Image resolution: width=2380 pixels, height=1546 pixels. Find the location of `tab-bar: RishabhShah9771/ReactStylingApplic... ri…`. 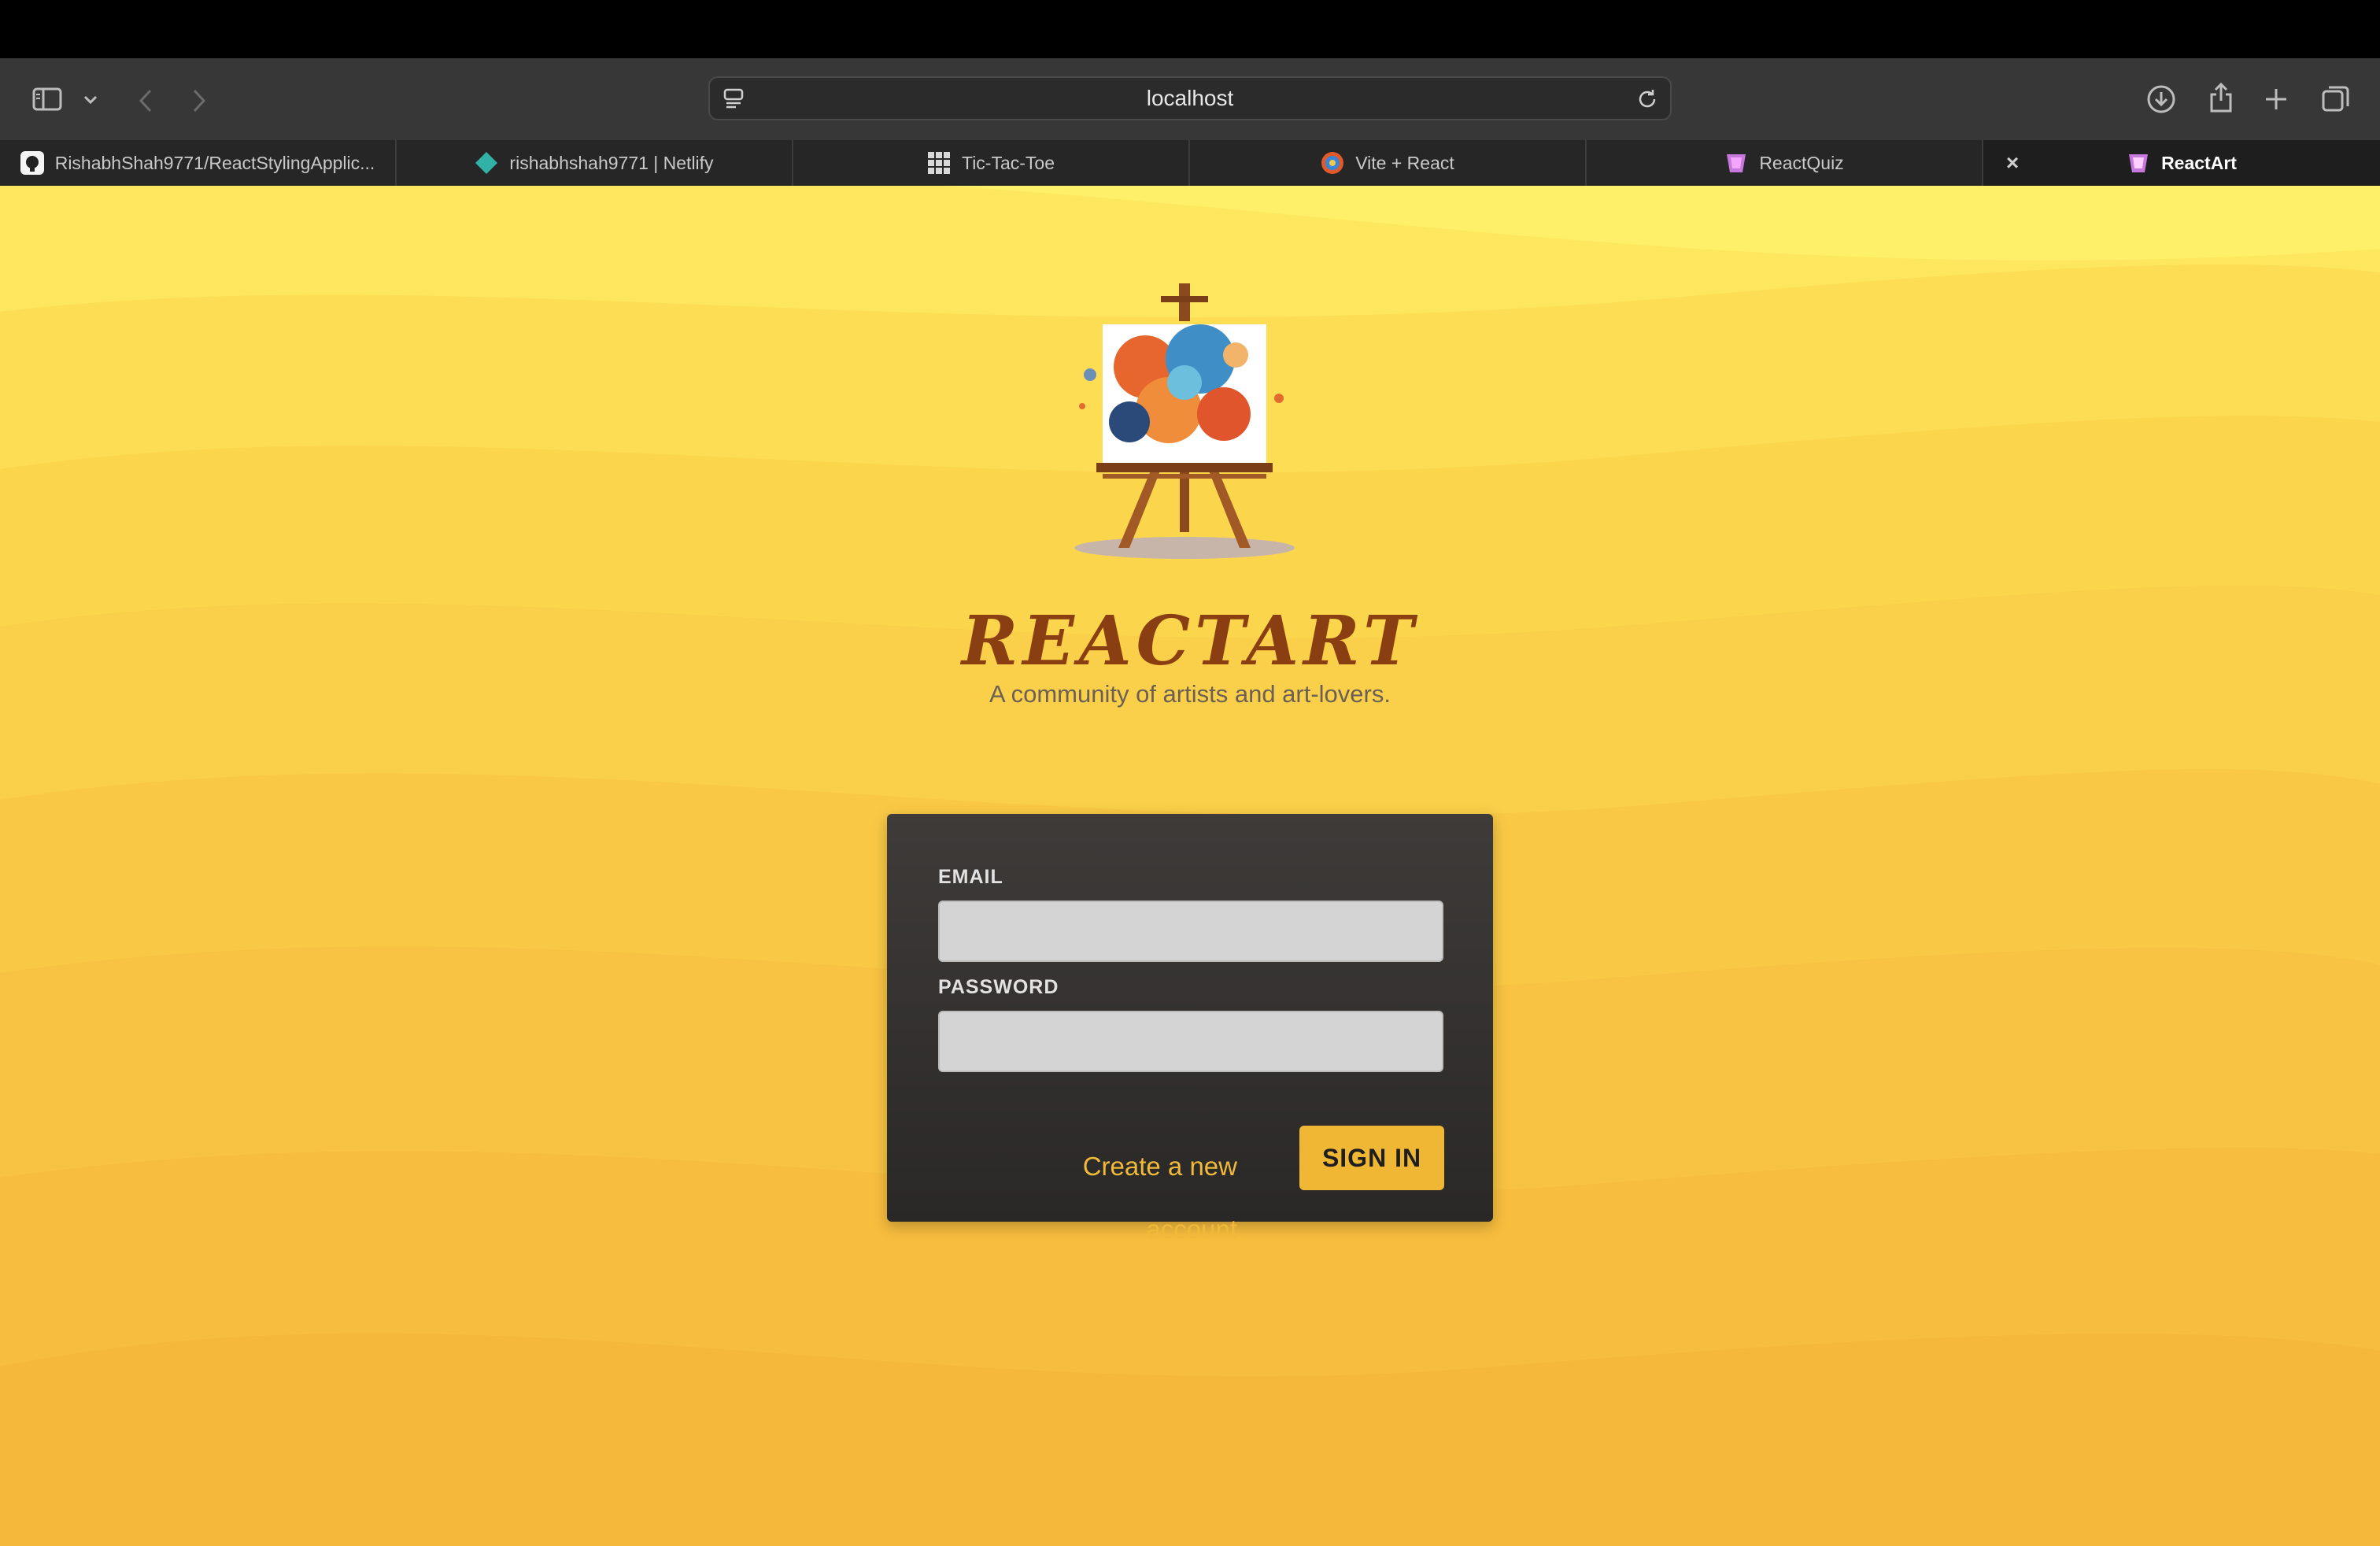

tab-bar: RishabhShah9771/ReactStylingApplic... ri… is located at coordinates (1190, 163).